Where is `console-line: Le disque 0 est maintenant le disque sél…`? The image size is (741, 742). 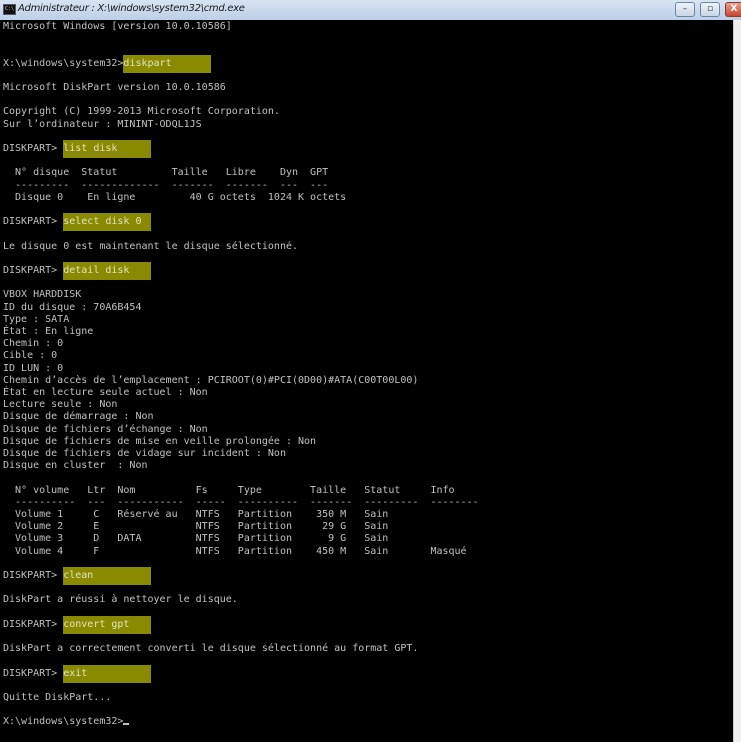
console-line: Le disque 0 est maintenant le disque sél… is located at coordinates (150, 247).